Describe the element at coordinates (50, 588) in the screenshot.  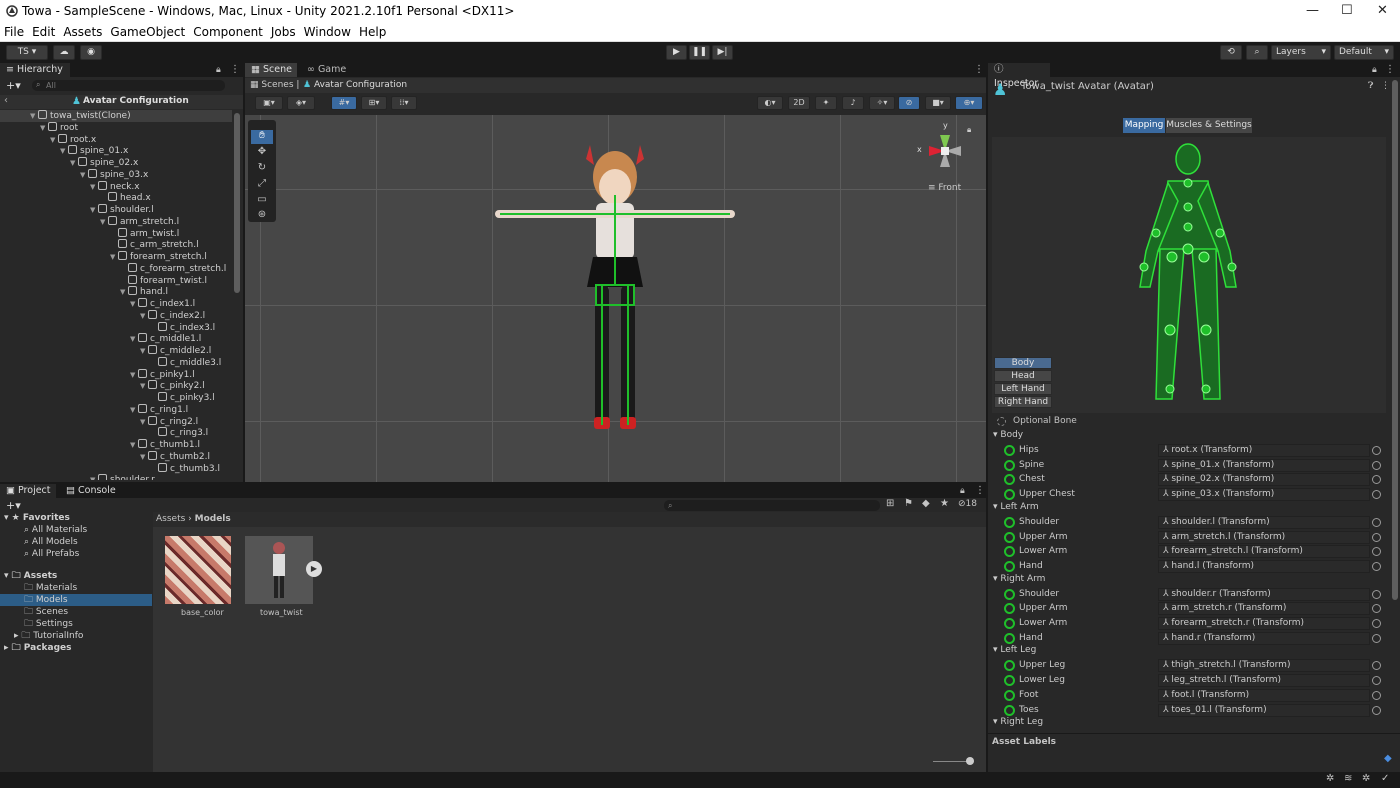
I see `folder-materials: 🗀︎ Materials` at that location.